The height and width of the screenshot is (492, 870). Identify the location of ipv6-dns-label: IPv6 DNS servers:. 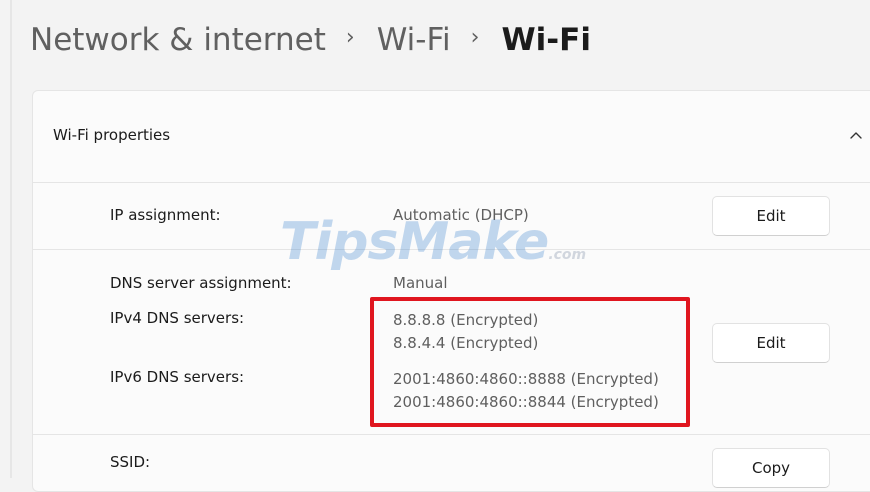
(177, 377).